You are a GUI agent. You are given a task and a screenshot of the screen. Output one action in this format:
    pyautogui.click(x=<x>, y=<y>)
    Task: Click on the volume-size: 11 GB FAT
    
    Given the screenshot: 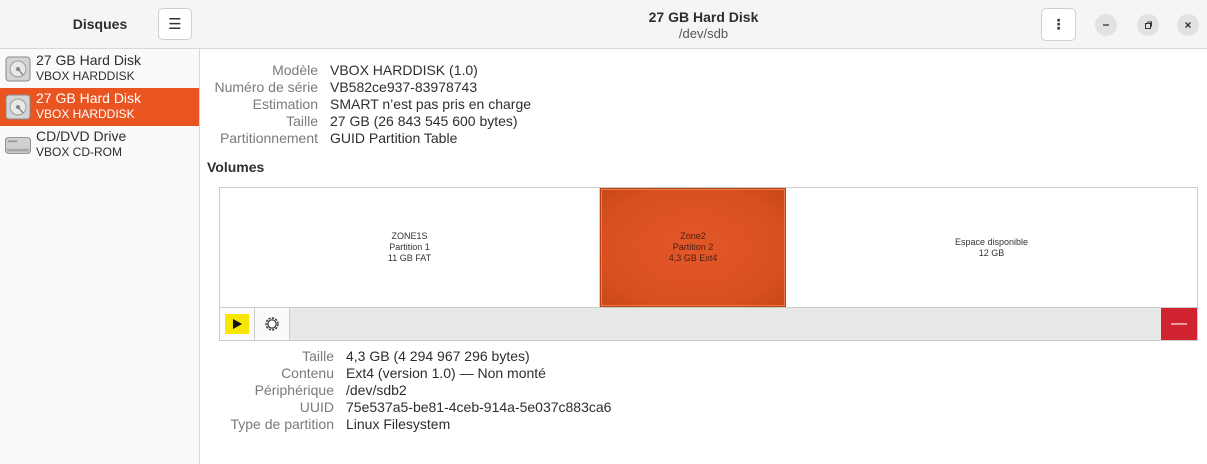 What is the action you would take?
    pyautogui.click(x=409, y=258)
    